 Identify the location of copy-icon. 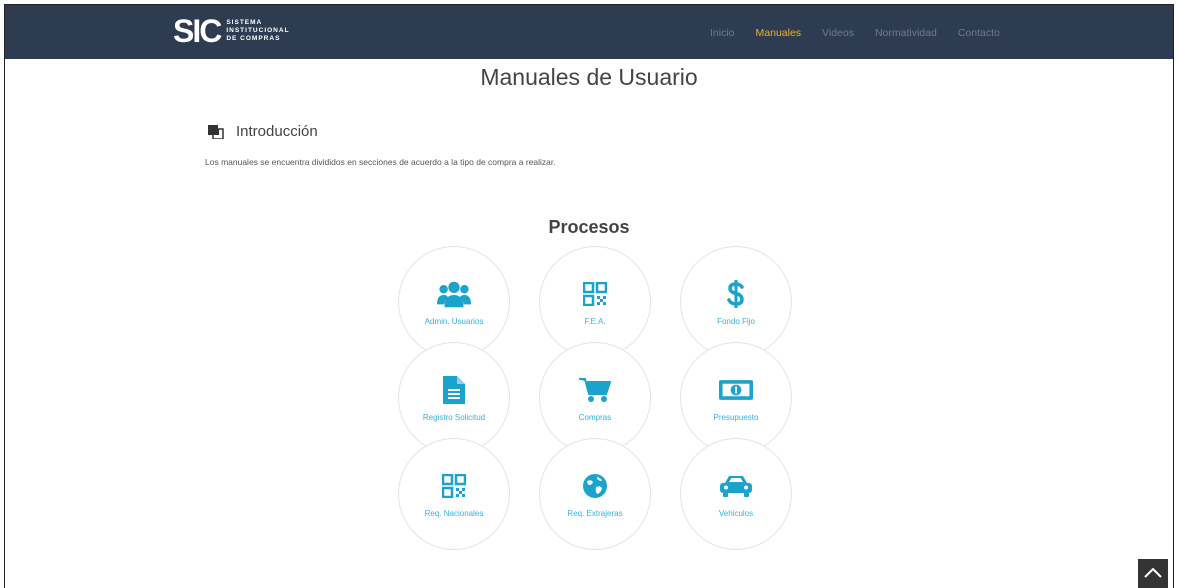
(216, 132).